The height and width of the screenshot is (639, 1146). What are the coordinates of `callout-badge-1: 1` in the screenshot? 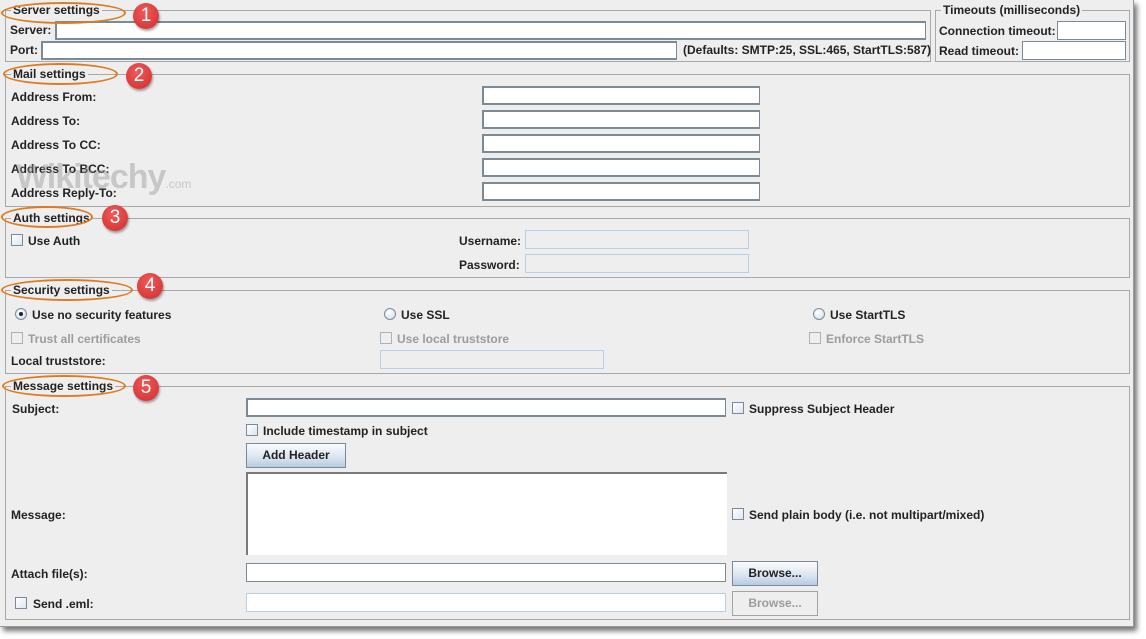 It's located at (146, 16).